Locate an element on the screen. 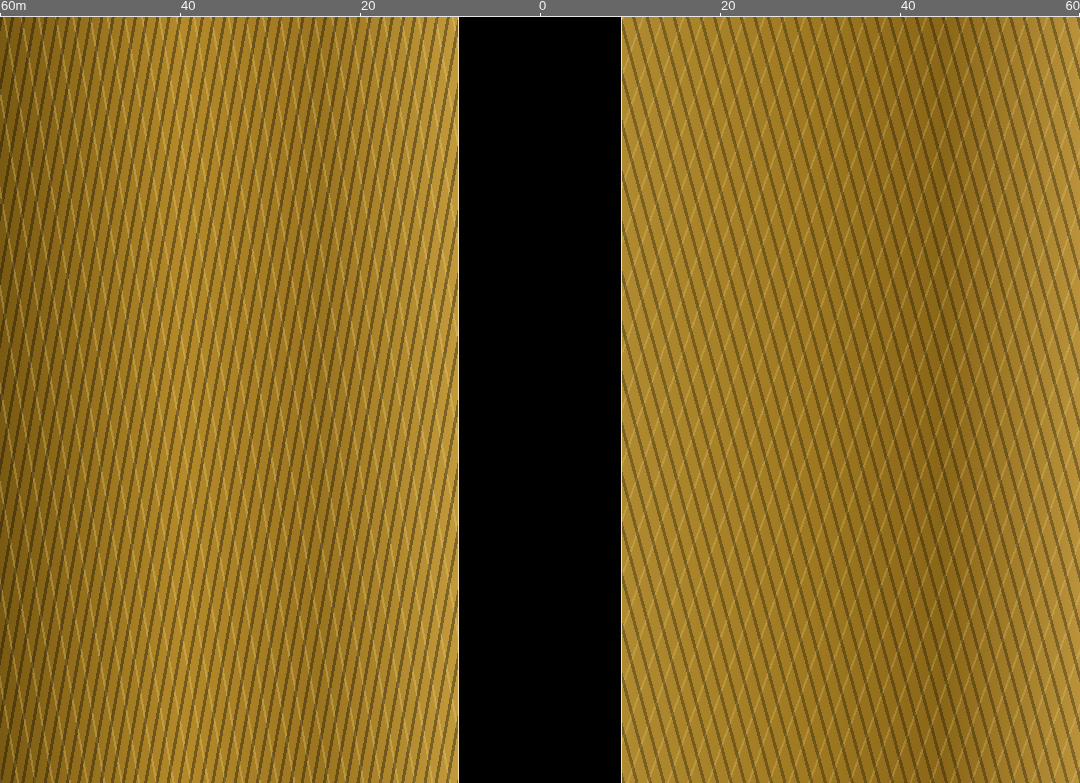 This screenshot has width=1080, height=783. scale-label: 60m is located at coordinates (13, 6).